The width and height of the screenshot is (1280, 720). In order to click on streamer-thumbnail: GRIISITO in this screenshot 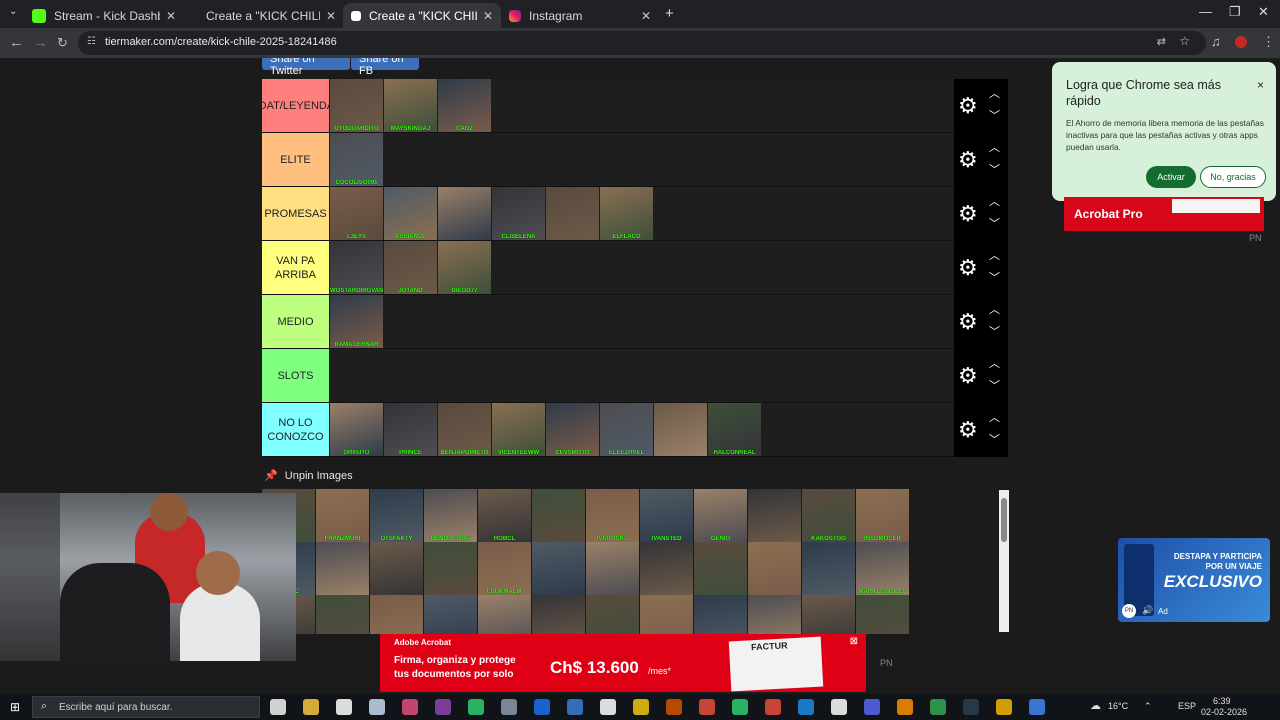, I will do `click(356, 429)`.